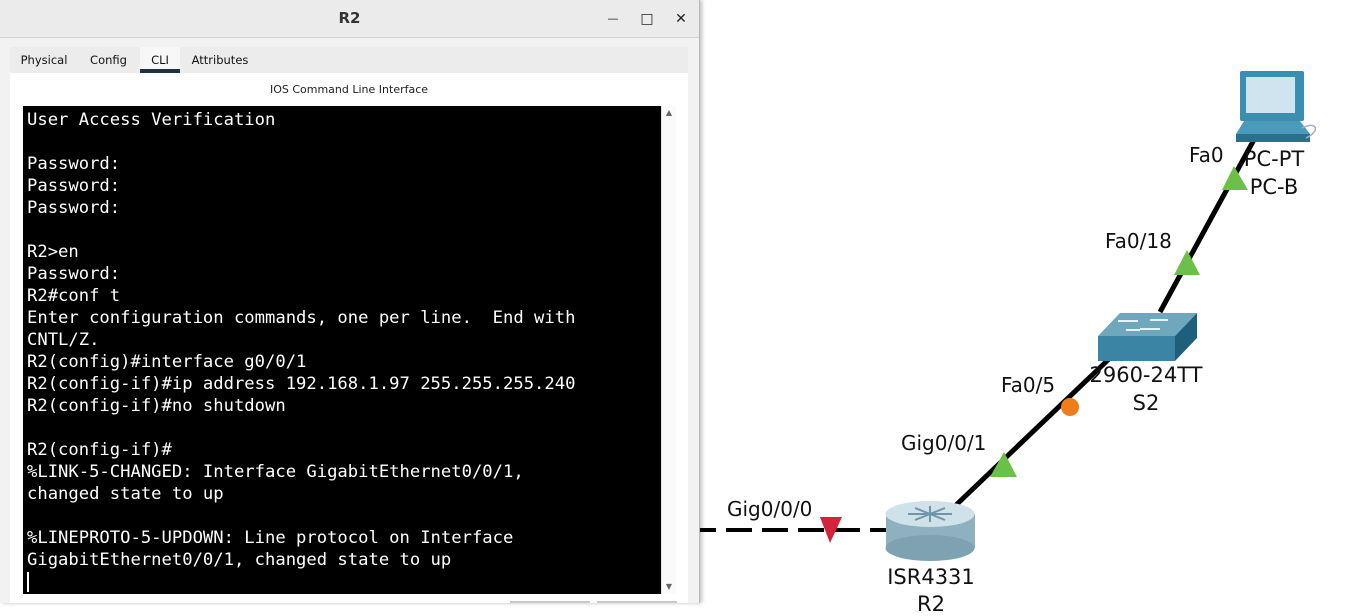  What do you see at coordinates (1276, 106) in the screenshot?
I see `pc-icon` at bounding box center [1276, 106].